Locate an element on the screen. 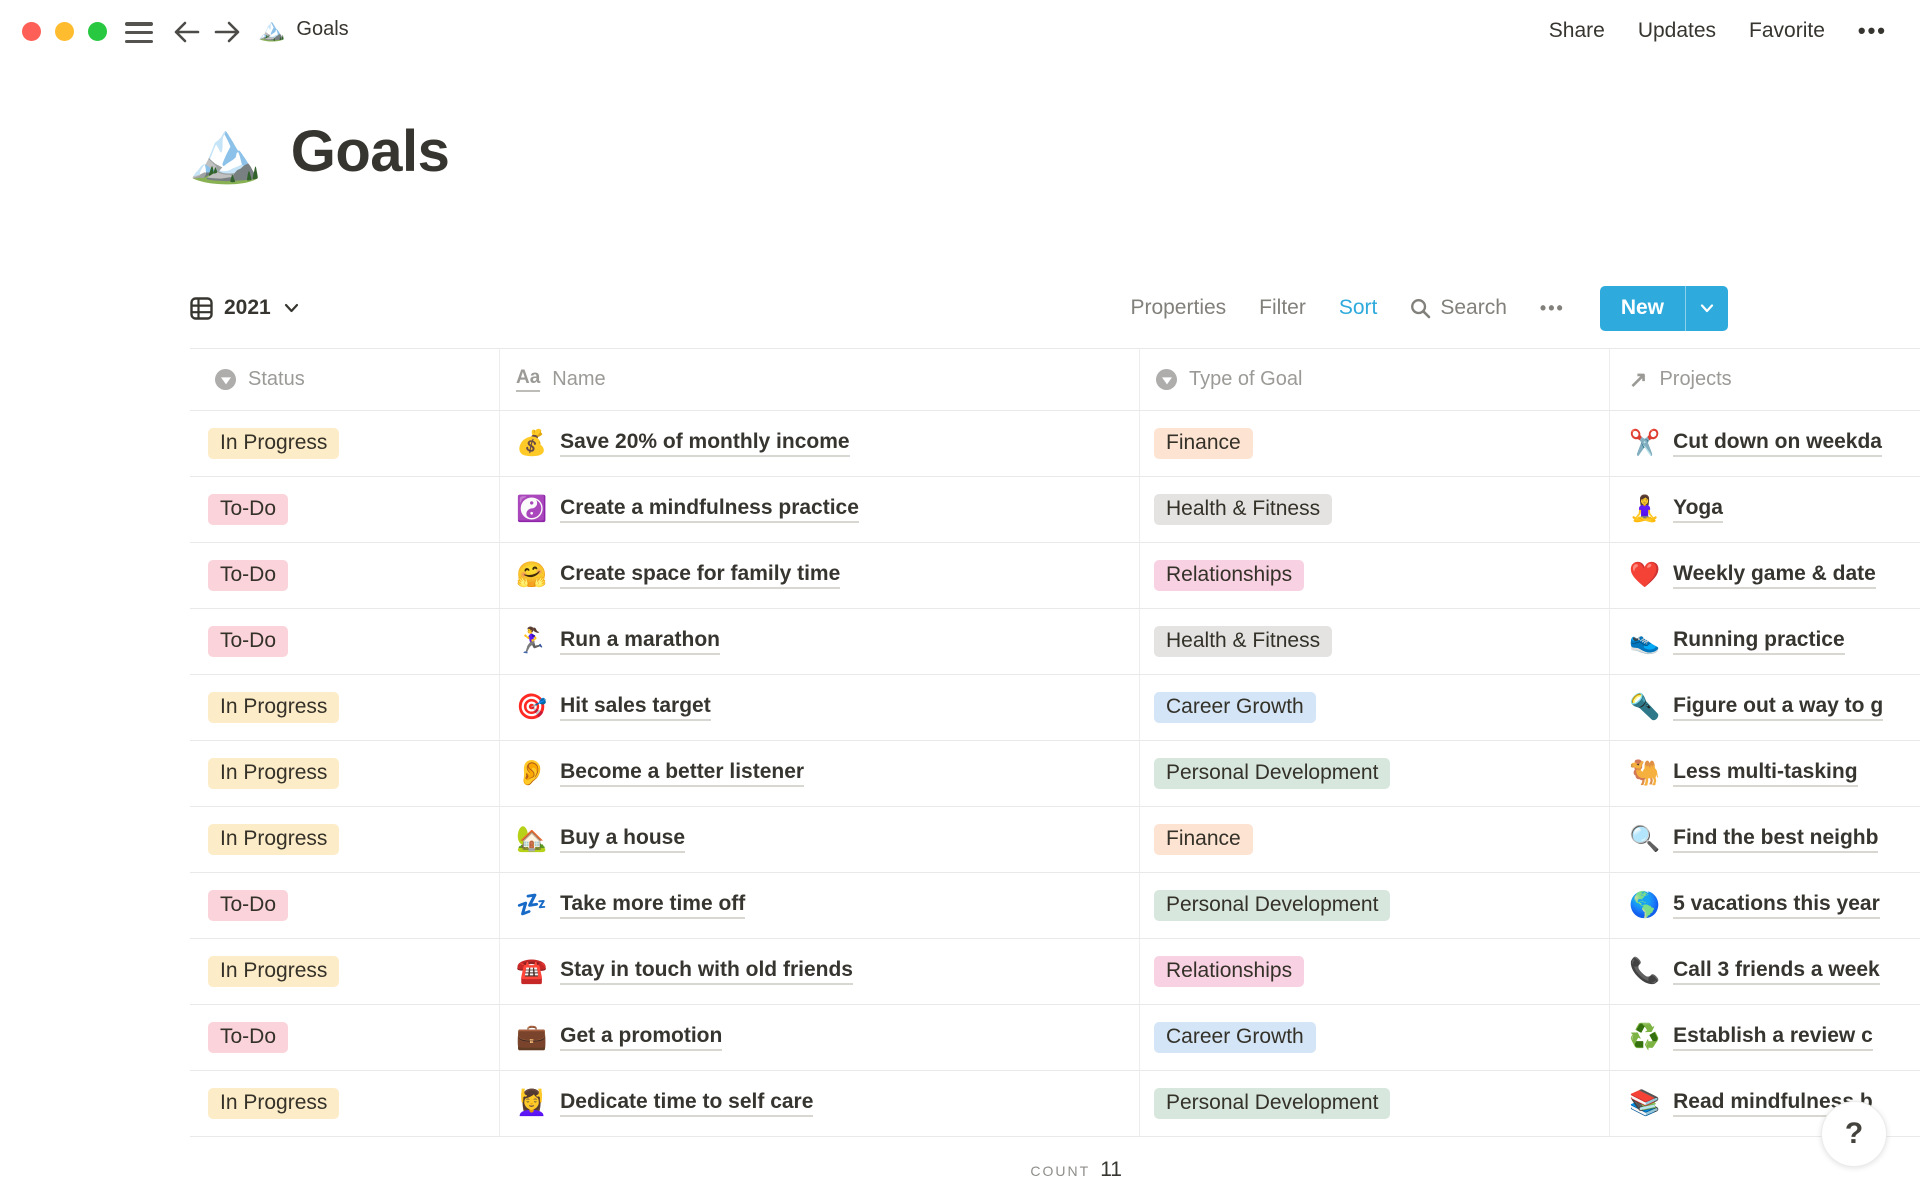 The width and height of the screenshot is (1920, 1200). goal-name-link: Run a marathon is located at coordinates (640, 641).